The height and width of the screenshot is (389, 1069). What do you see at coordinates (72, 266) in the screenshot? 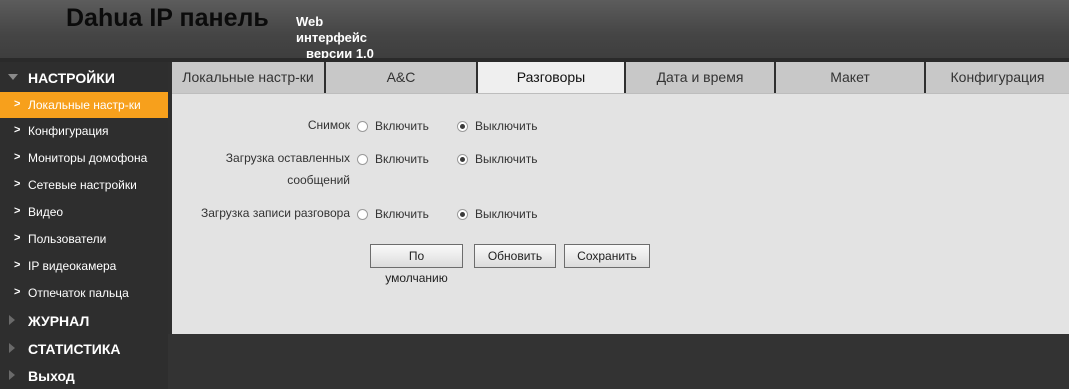
I see `sidebar-item-label: IP видеокамера` at bounding box center [72, 266].